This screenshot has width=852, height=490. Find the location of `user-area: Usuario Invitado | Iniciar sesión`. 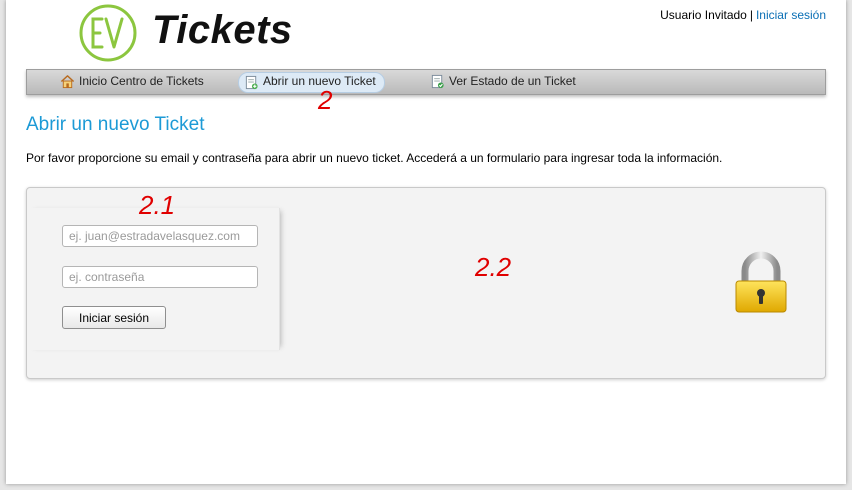

user-area: Usuario Invitado | Iniciar sesión is located at coordinates (743, 15).